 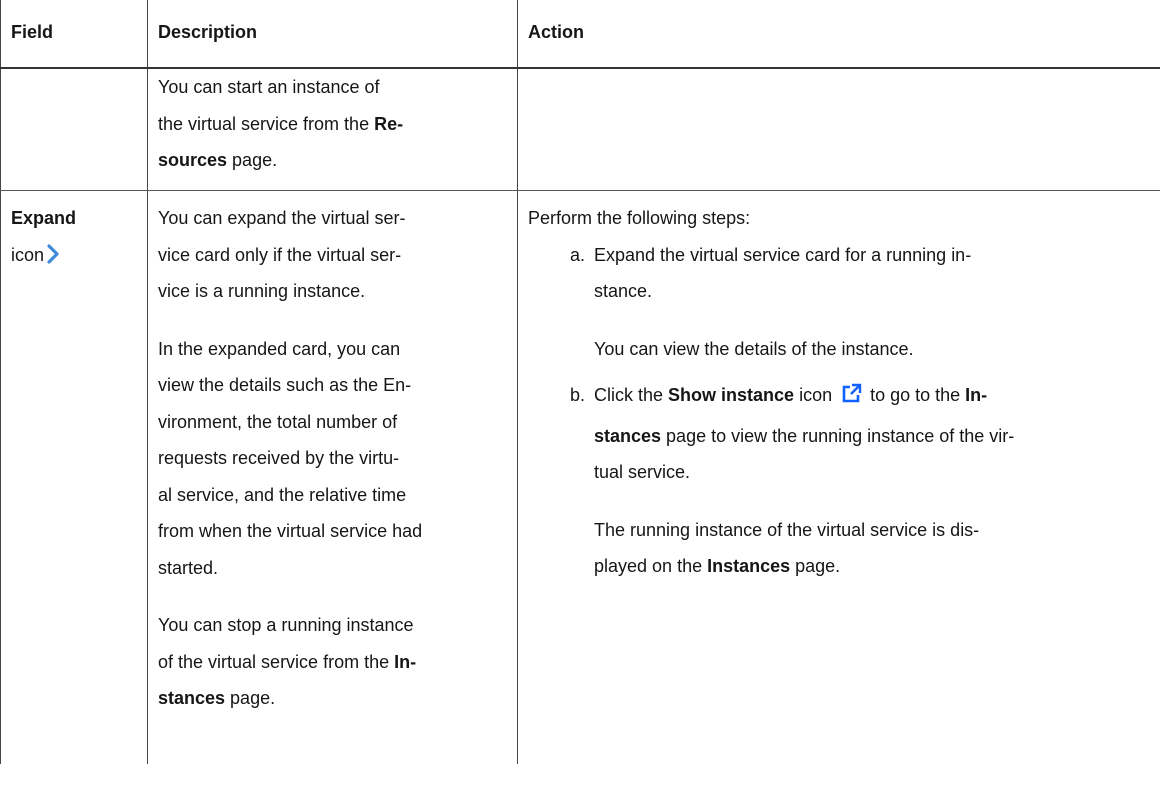 What do you see at coordinates (282, 218) in the screenshot?
I see `desc-p1-line: You can expand the virtual ser-` at bounding box center [282, 218].